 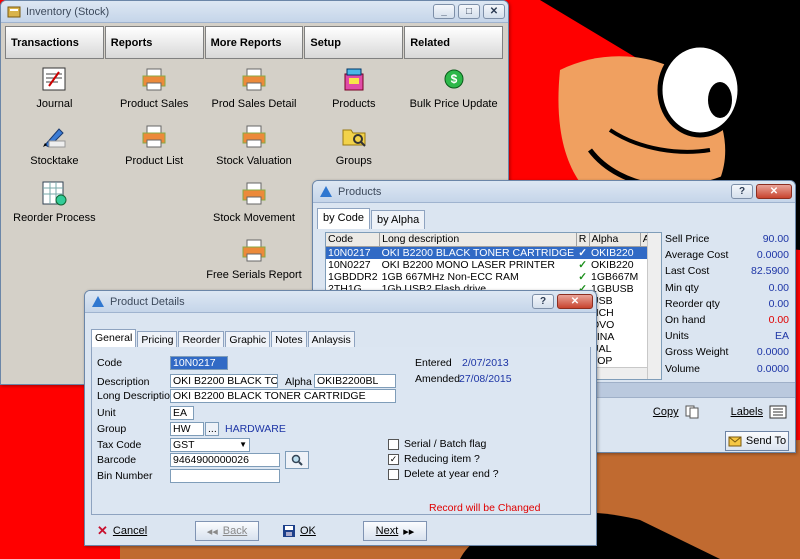 I want to click on stat-value: EA, so click(x=781, y=336).